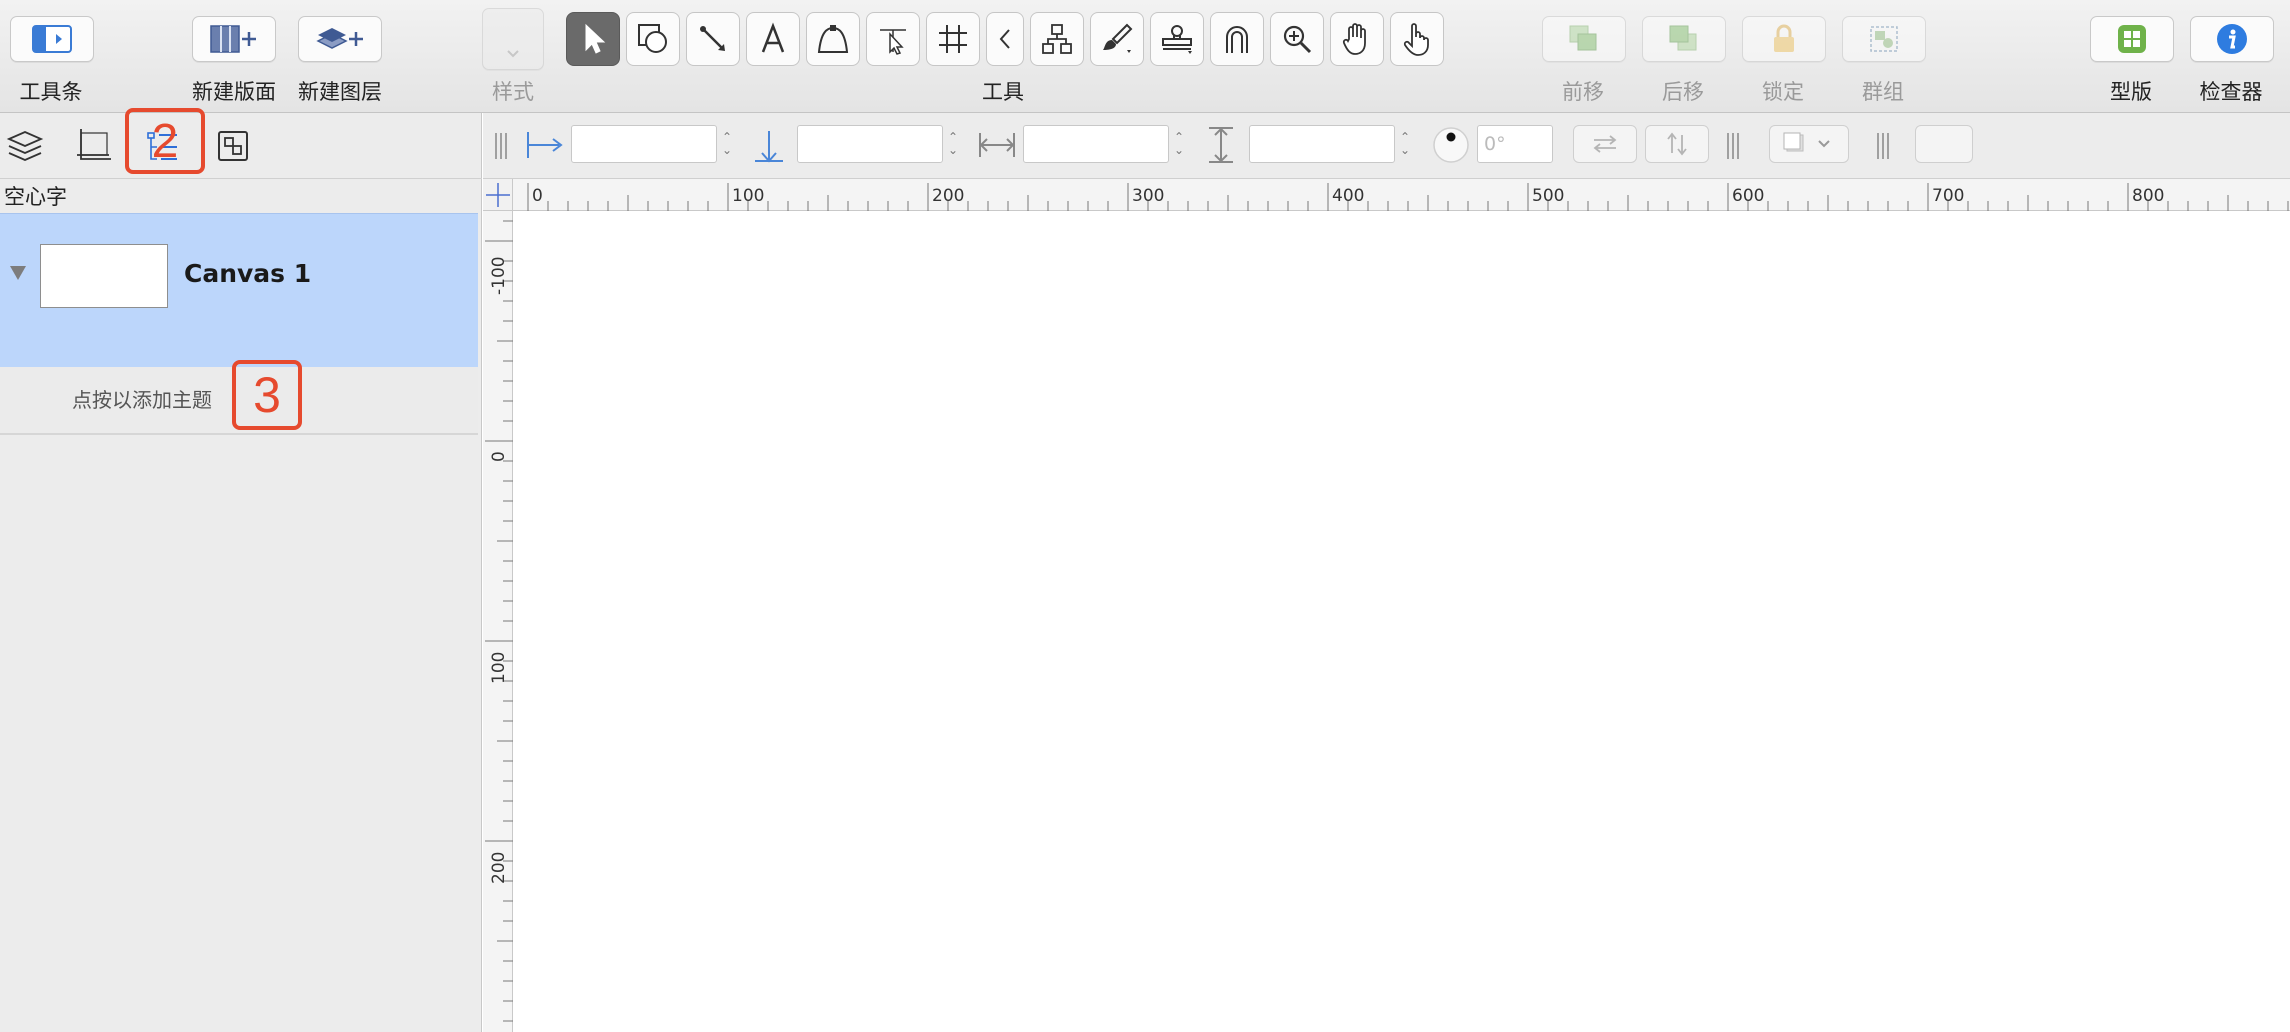  I want to click on tool-browse, so click(1417, 39).